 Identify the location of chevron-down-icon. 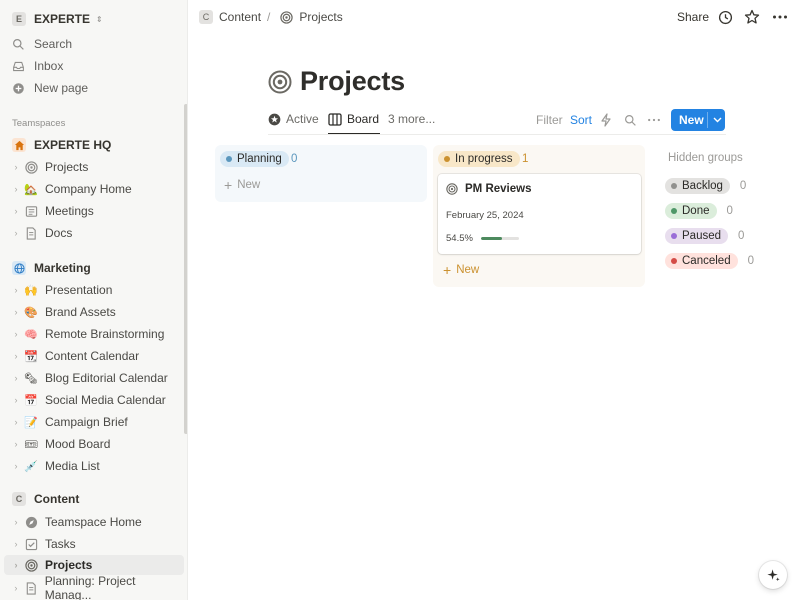
(717, 120).